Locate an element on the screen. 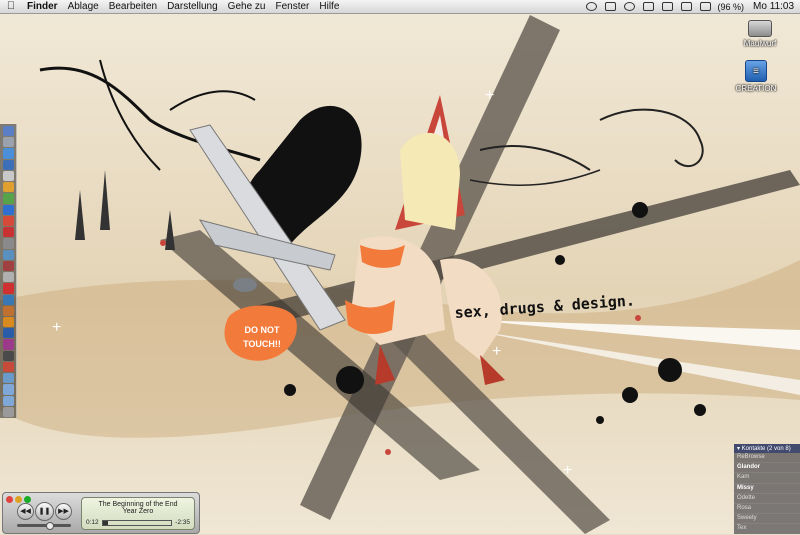 This screenshot has width=800, height=535. dock is located at coordinates (8, 271).